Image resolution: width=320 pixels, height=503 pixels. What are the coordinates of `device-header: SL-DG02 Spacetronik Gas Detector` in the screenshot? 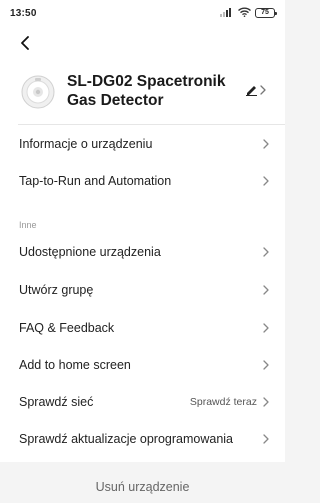 It's located at (142, 96).